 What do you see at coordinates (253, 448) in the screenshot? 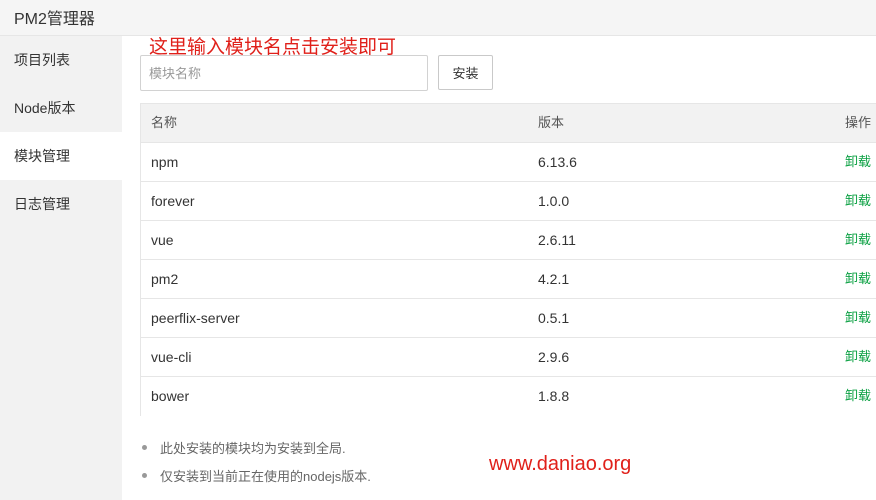
I see `note-text: 此处安装的模块均为安装到全局.` at bounding box center [253, 448].